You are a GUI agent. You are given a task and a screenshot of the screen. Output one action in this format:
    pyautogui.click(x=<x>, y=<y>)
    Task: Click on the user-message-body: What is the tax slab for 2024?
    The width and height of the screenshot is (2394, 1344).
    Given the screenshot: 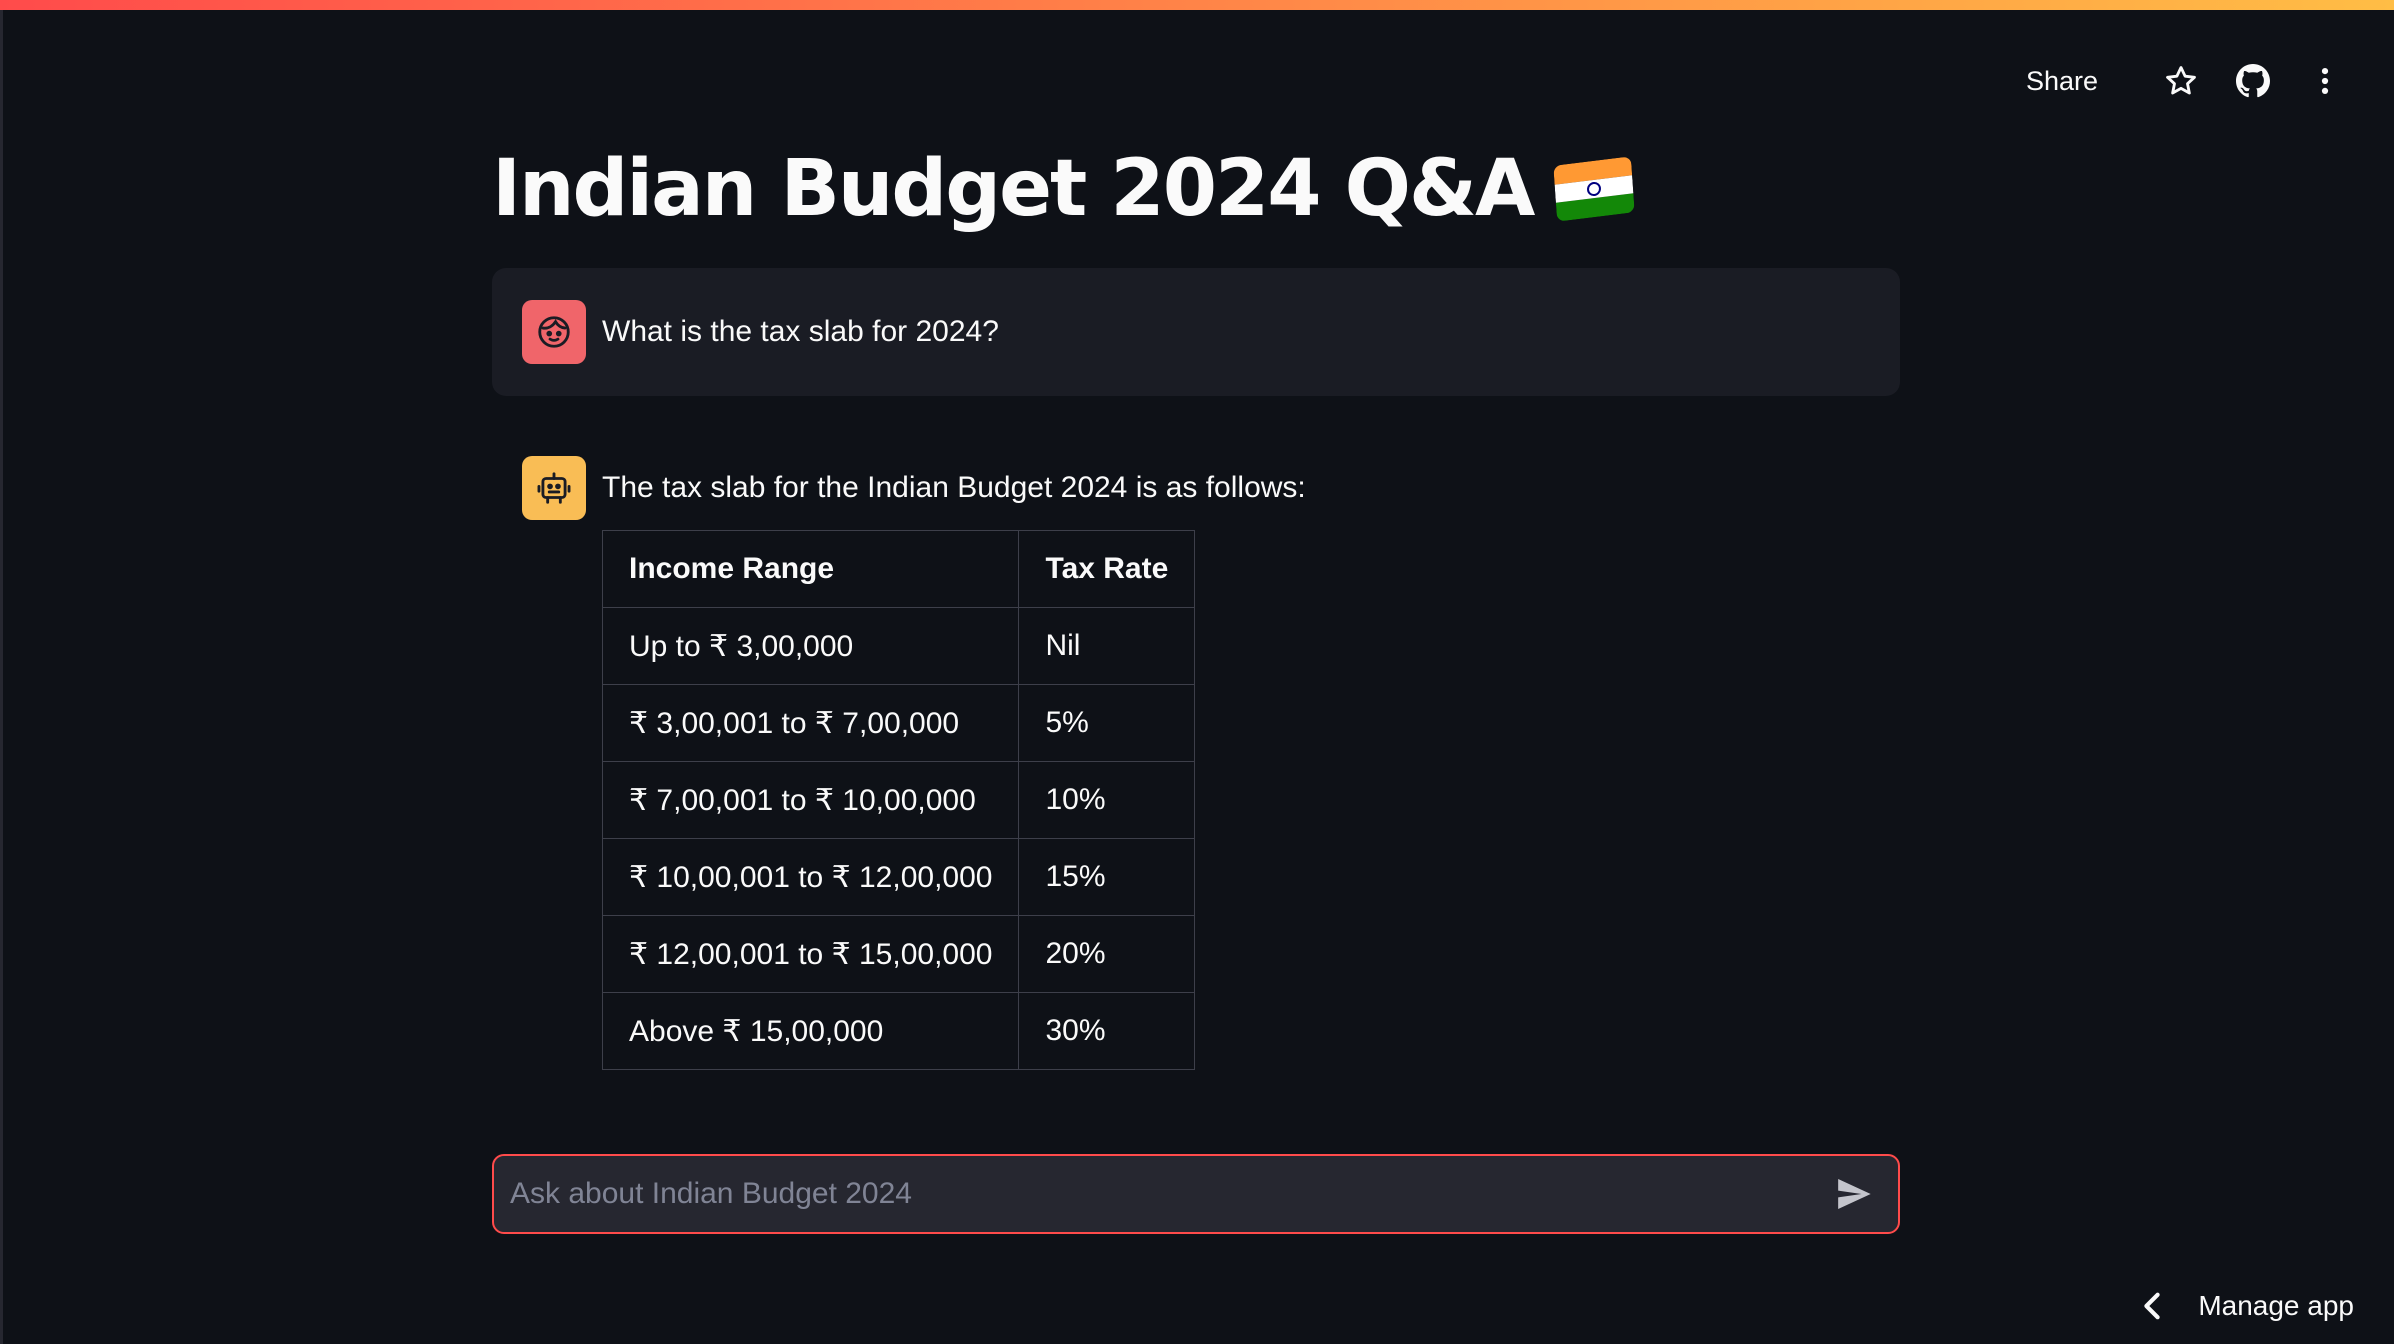 What is the action you would take?
    pyautogui.click(x=800, y=325)
    